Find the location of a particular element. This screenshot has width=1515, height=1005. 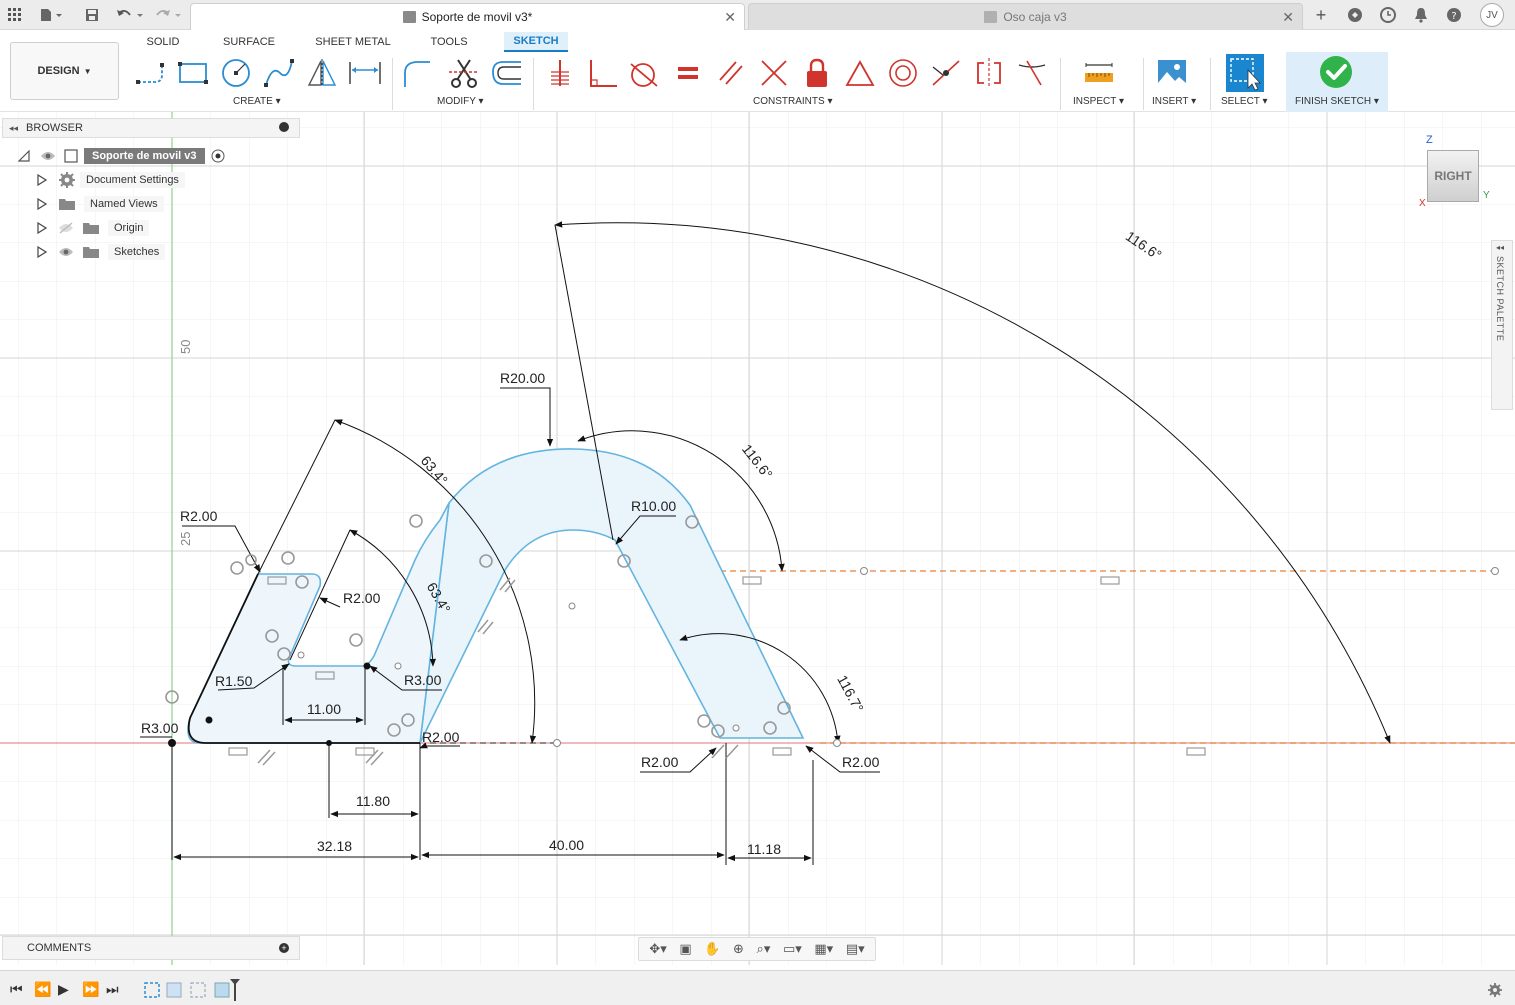

curvature-constraint-icon is located at coordinates (1032, 73).